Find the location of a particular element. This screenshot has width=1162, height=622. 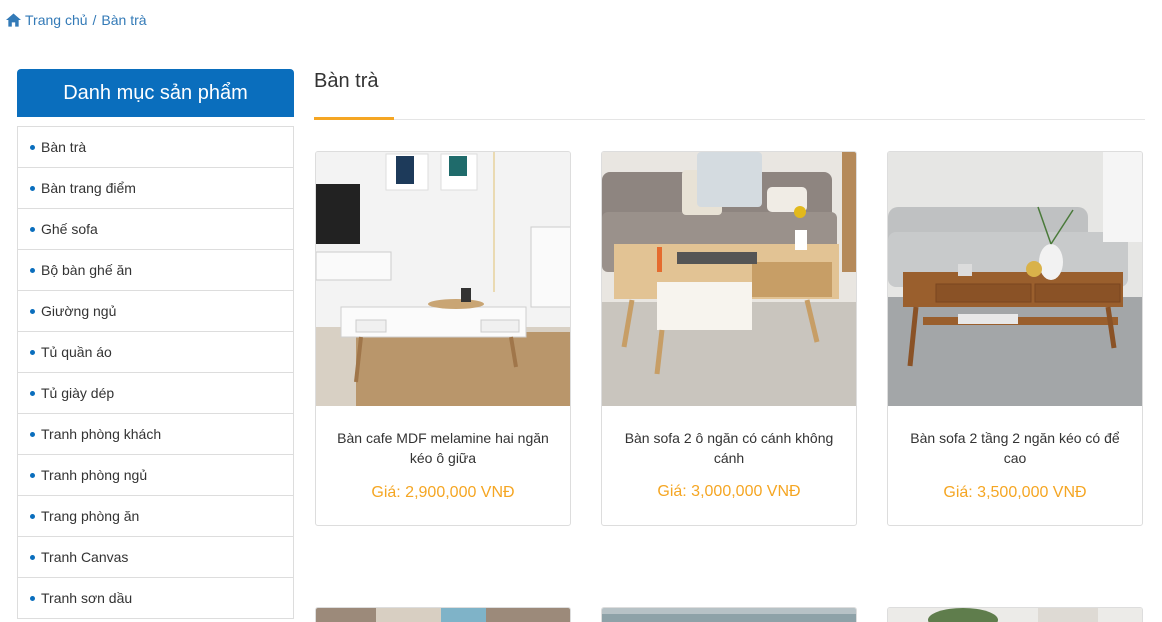

sidebar-item-bo-ban-ghe-an: Bộ bàn ghế ăn is located at coordinates (155, 270).